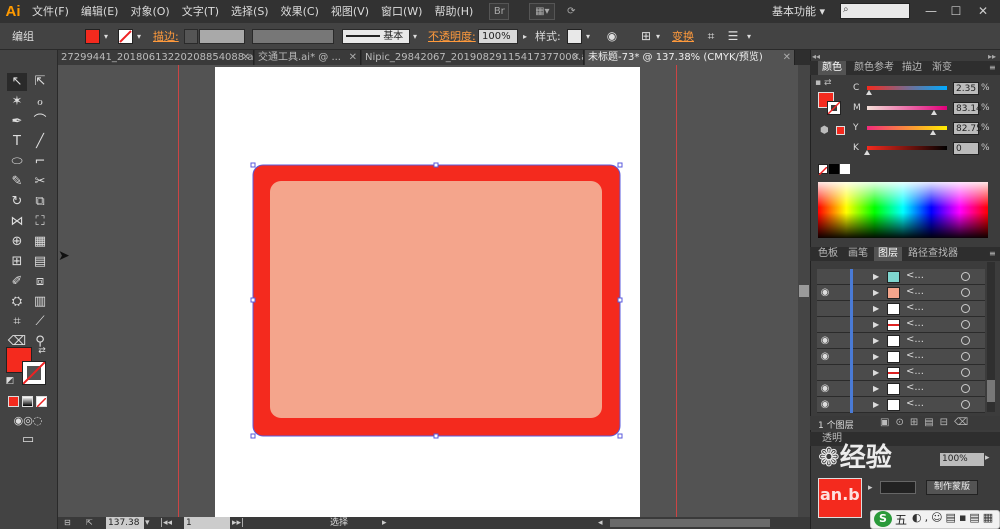 Image resolution: width=1000 pixels, height=529 pixels. Describe the element at coordinates (646, 36) in the screenshot. I see `align-icon: ⊞` at that location.